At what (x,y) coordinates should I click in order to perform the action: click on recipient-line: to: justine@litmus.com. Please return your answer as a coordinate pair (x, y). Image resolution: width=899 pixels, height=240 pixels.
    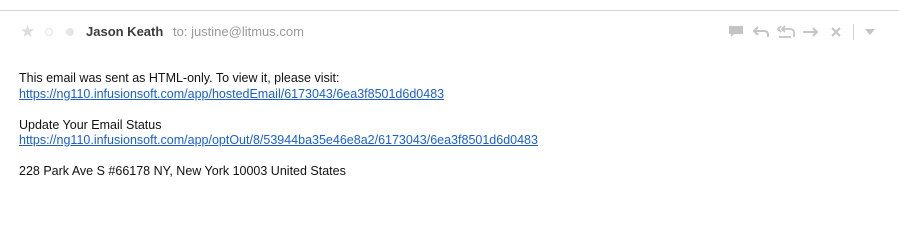
    Looking at the image, I should click on (238, 31).